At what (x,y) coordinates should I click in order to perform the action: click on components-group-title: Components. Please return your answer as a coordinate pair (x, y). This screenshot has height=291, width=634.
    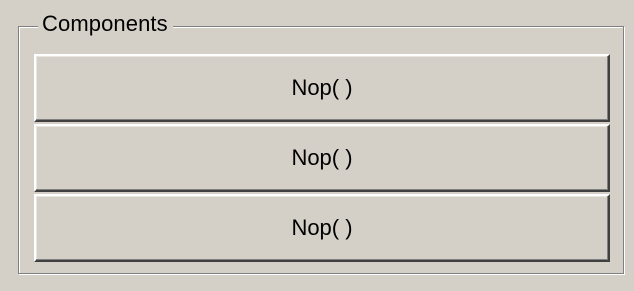
    Looking at the image, I should click on (105, 24).